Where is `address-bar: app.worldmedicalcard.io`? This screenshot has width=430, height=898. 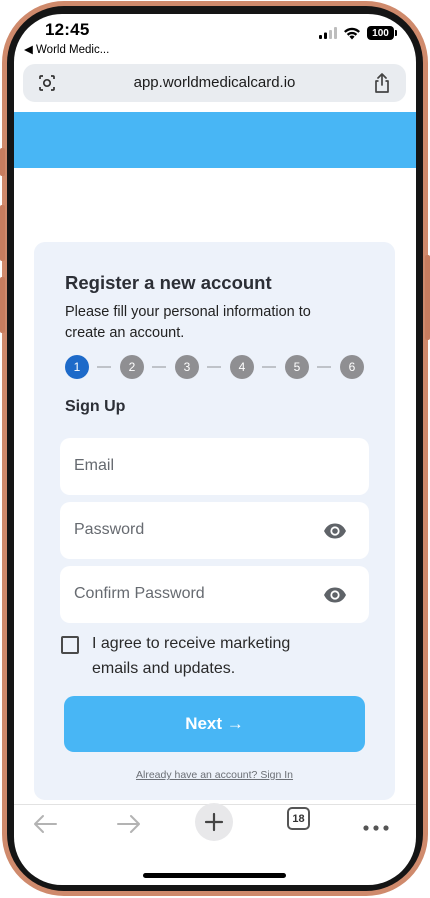
address-bar: app.worldmedicalcard.io is located at coordinates (214, 83).